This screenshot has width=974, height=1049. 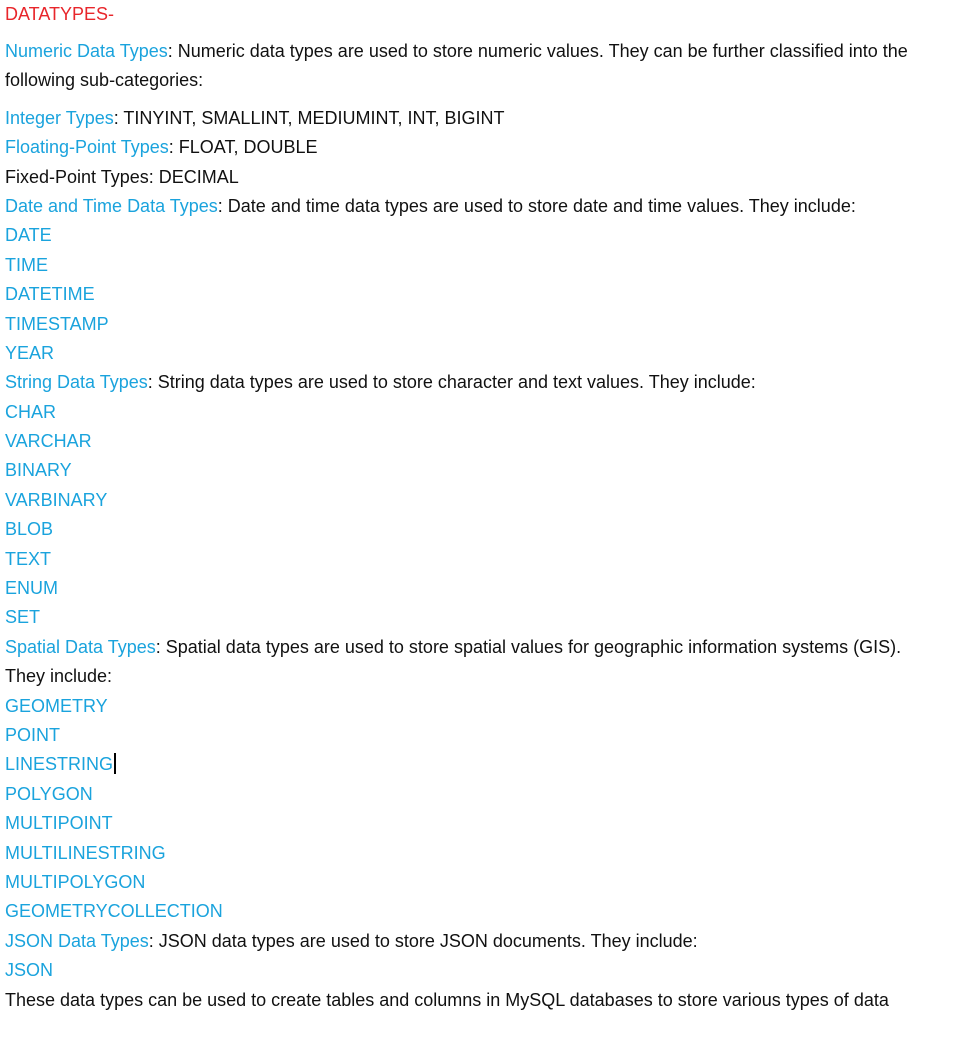 I want to click on integer-heading: Integer Types, so click(x=59, y=117).